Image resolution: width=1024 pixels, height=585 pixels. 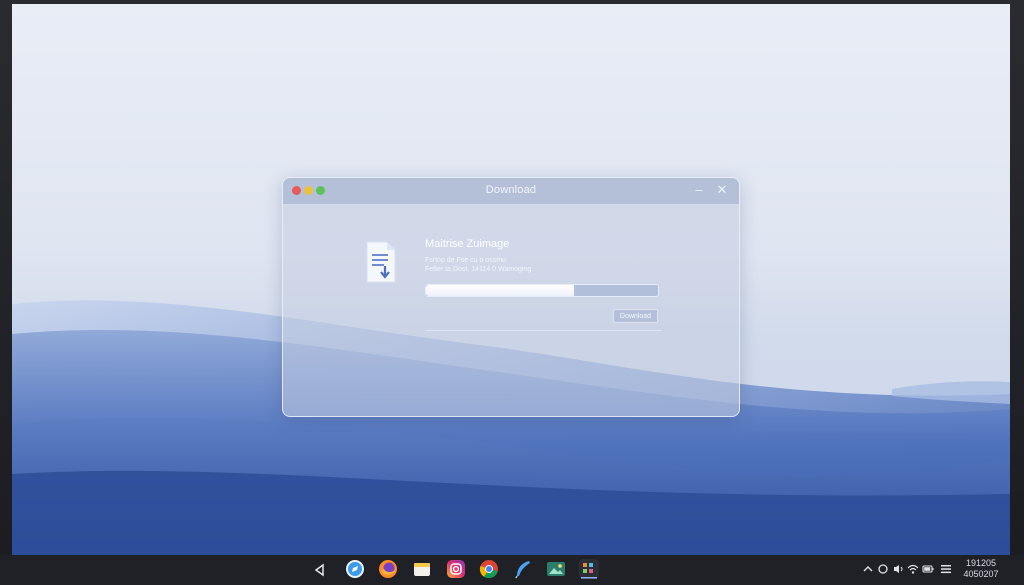 I want to click on close-icon: ✕, so click(x=722, y=190).